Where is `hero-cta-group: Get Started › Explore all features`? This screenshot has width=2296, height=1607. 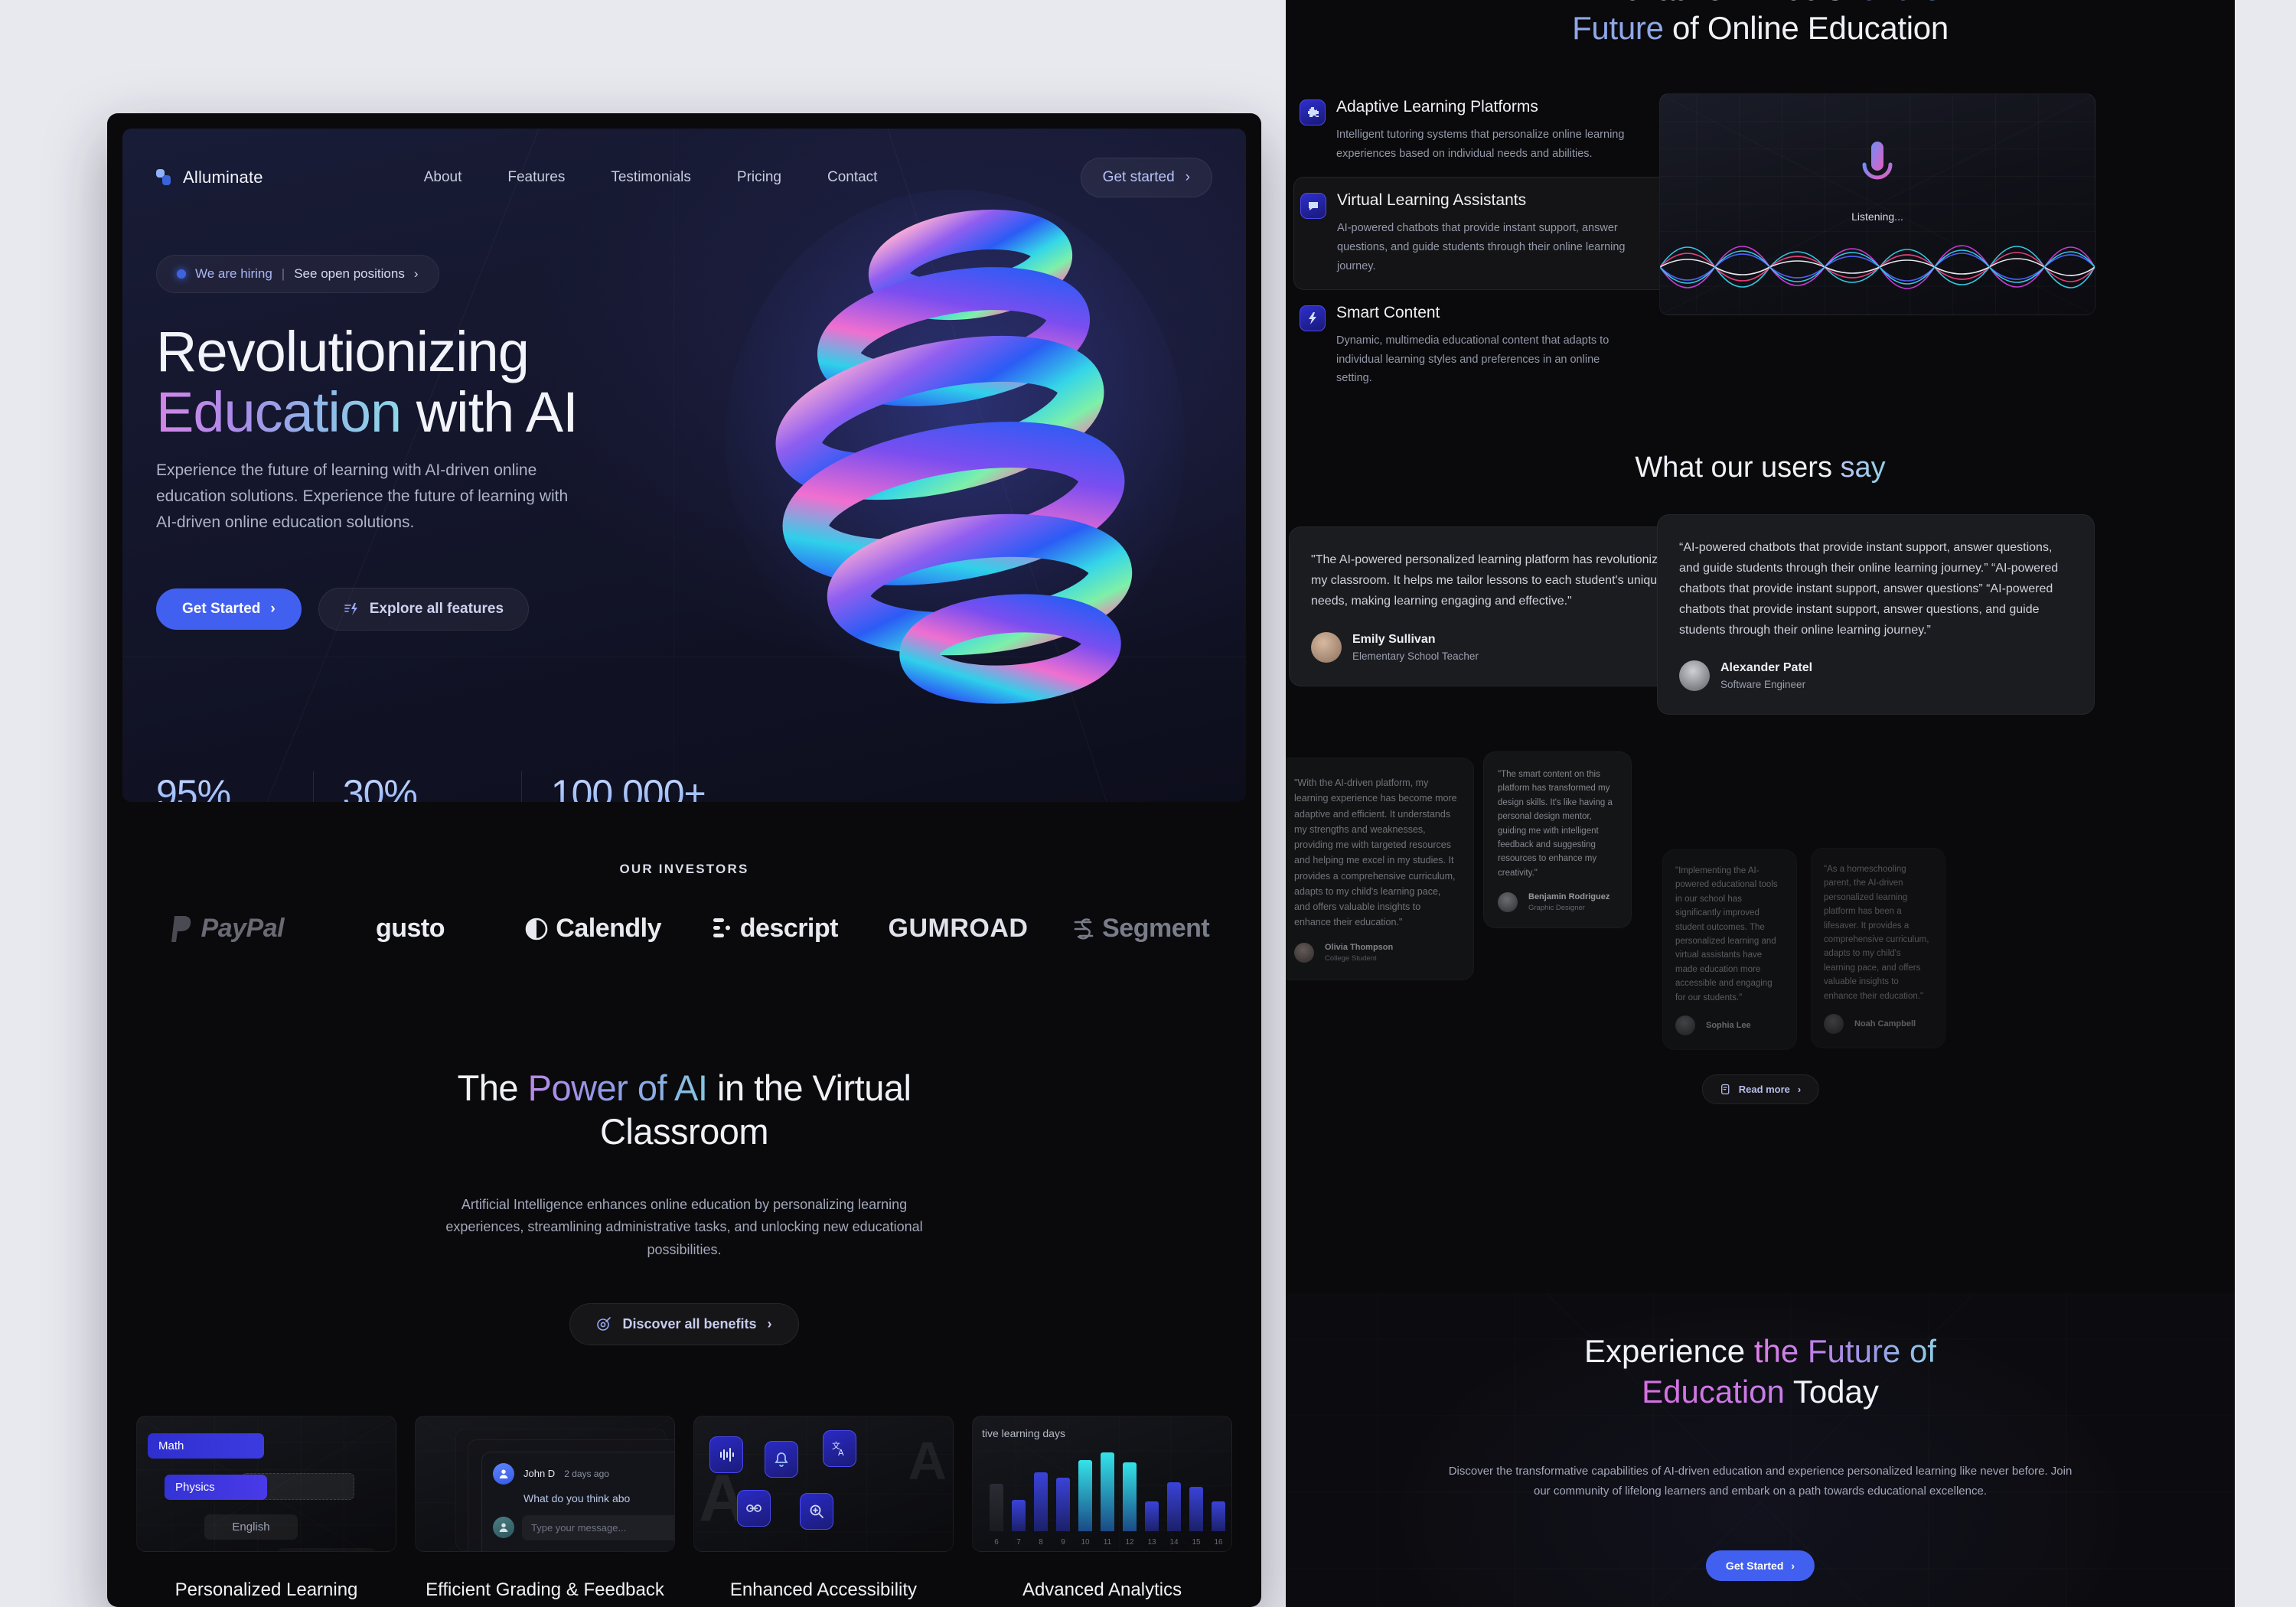
hero-cta-group: Get Started › Explore all features is located at coordinates (343, 609).